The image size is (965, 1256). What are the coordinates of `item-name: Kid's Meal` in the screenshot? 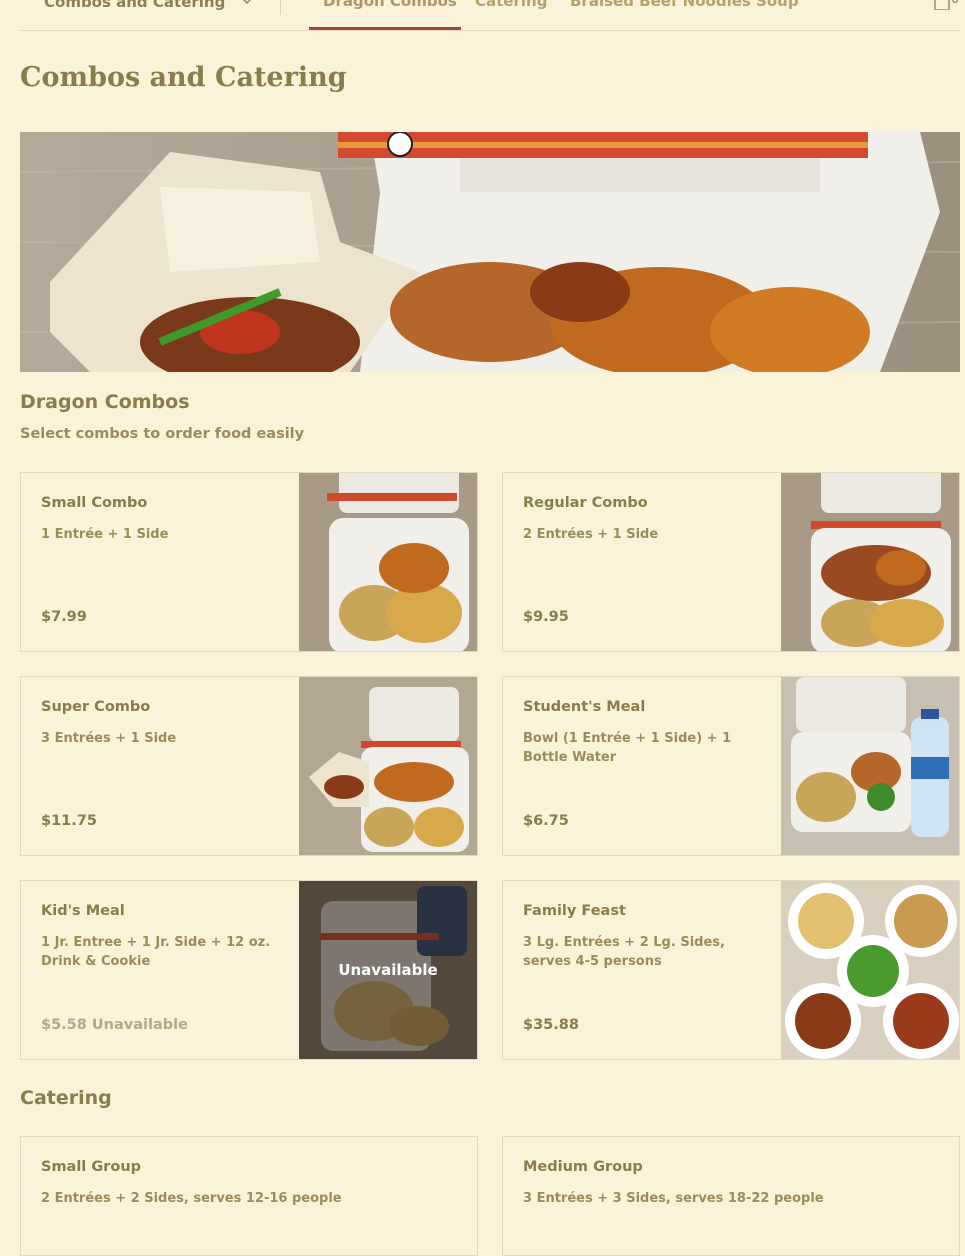 It's located at (83, 911).